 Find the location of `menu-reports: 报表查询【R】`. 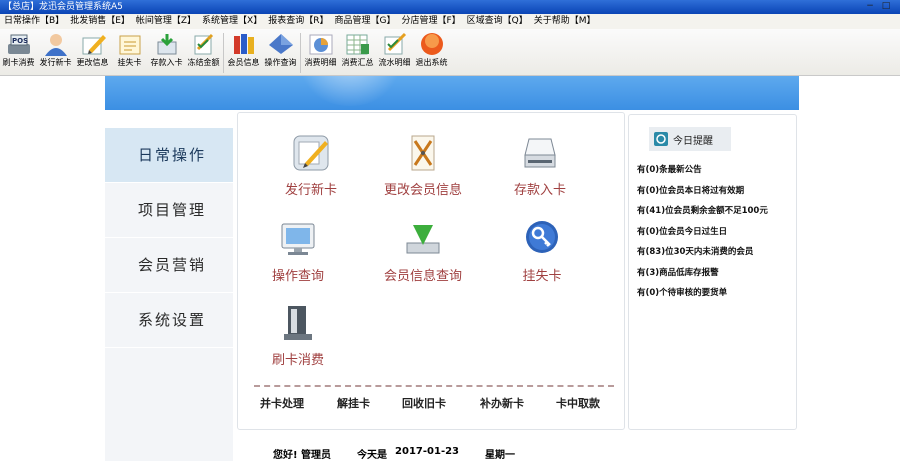

menu-reports: 报表查询【R】 is located at coordinates (299, 21).